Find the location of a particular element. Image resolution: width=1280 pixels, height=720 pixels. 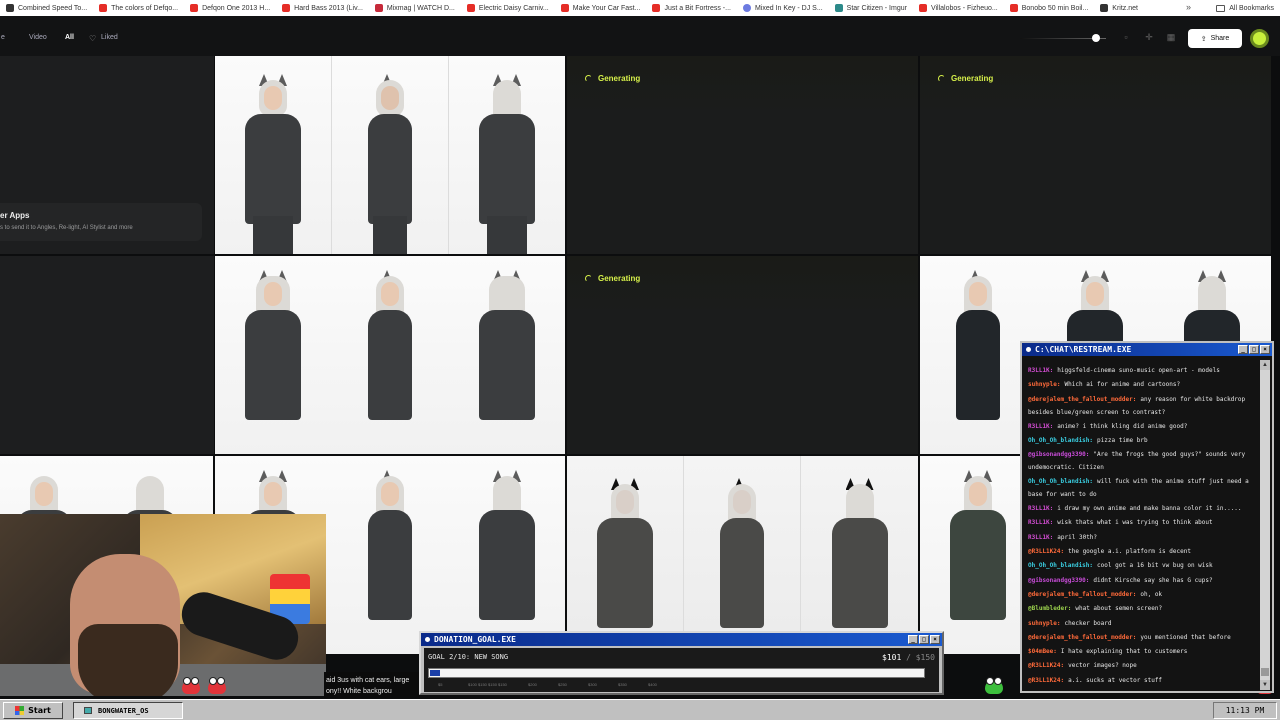

mixmag-icon is located at coordinates (378, 8).